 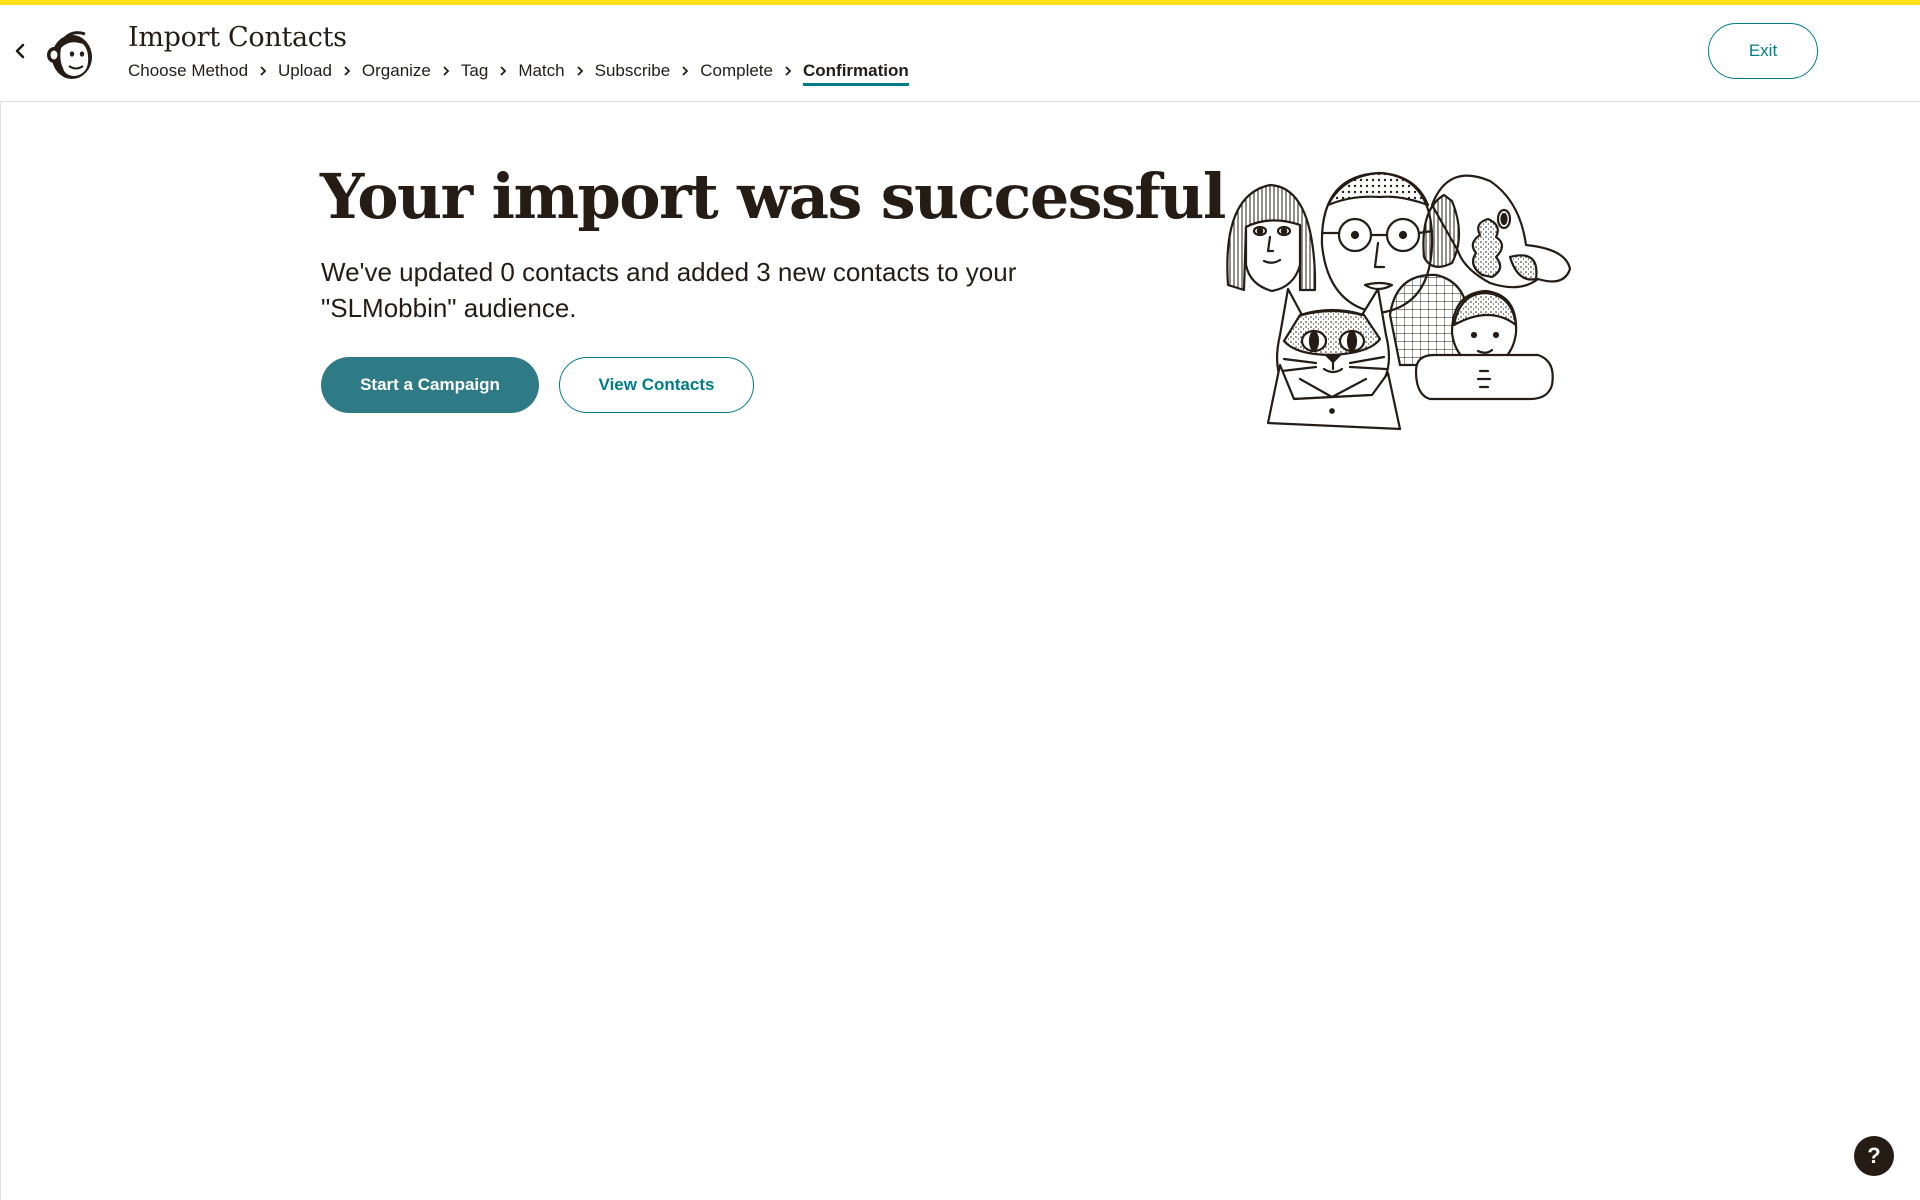 What do you see at coordinates (430, 385) in the screenshot?
I see `start-campaign-button: Start a Campaign` at bounding box center [430, 385].